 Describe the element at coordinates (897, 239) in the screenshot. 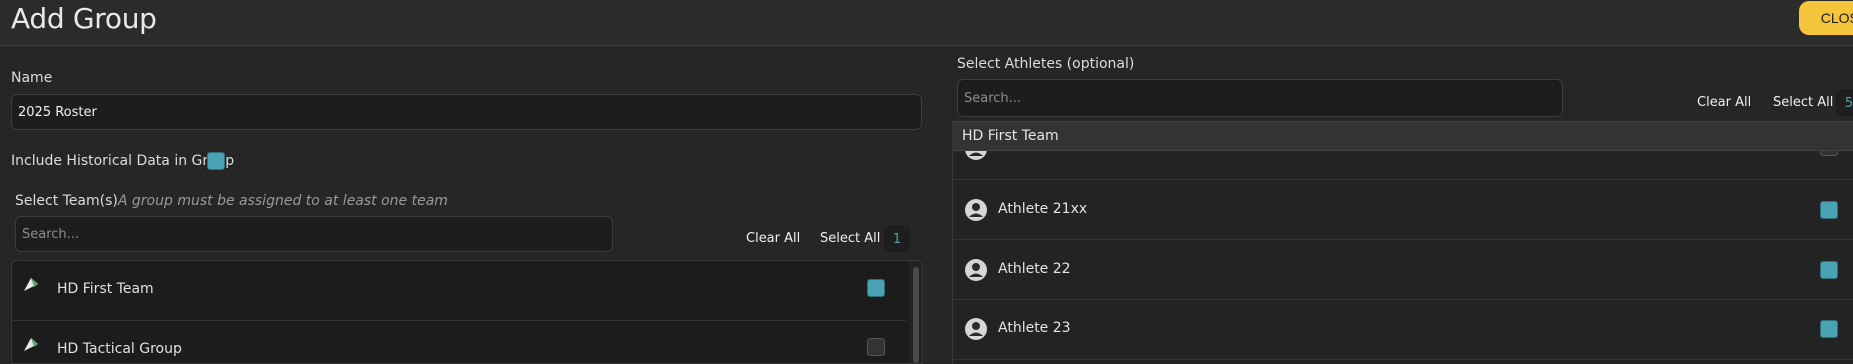

I see `teams-count-badge: 1` at that location.